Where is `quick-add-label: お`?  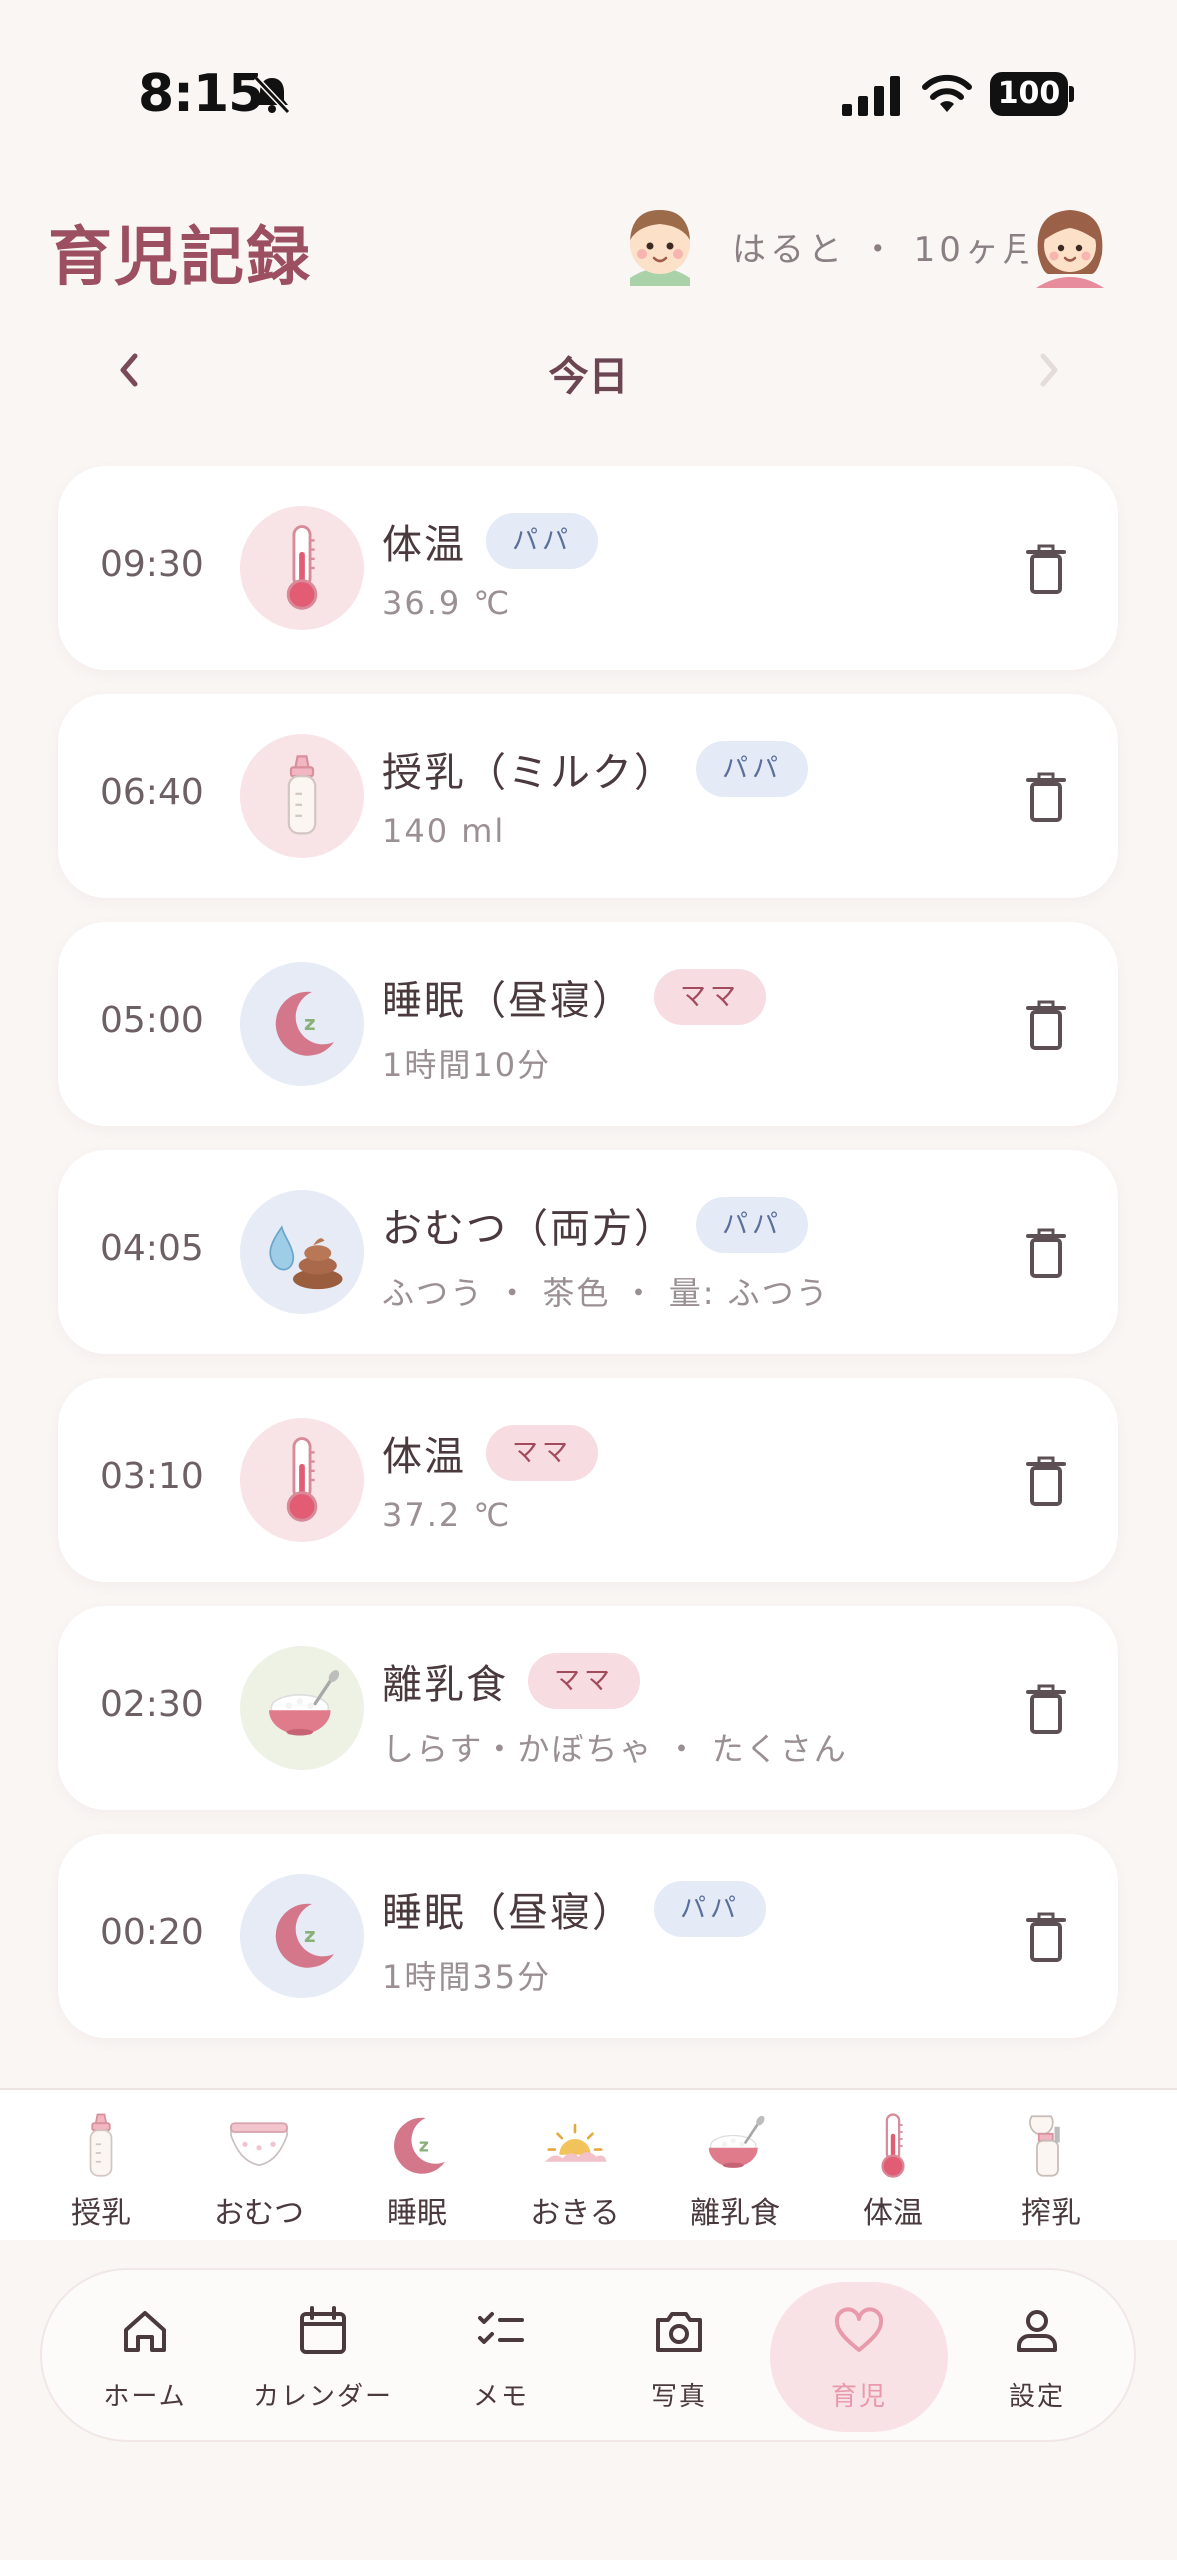 quick-add-label: お is located at coordinates (1145, 2210).